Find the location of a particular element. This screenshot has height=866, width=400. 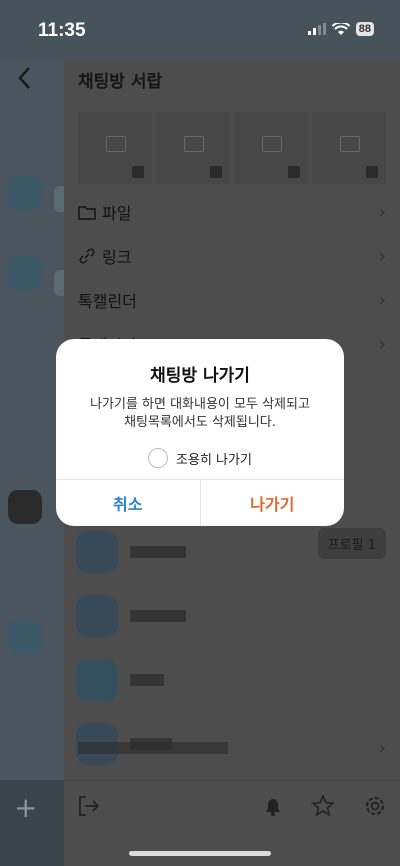

wifi-icon is located at coordinates (340, 28).